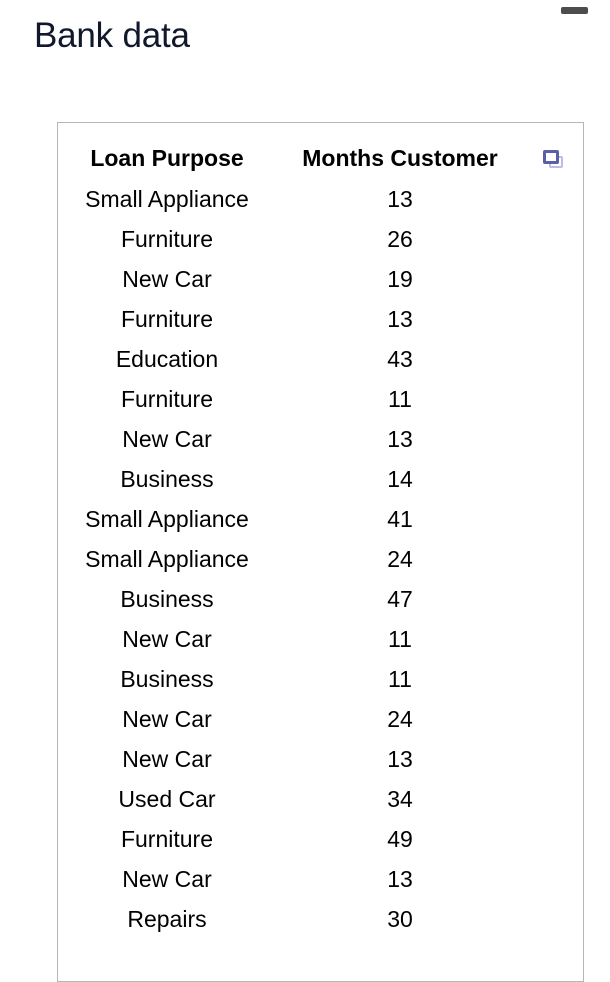  I want to click on table-row: Small Appliance 41, so click(320, 519).